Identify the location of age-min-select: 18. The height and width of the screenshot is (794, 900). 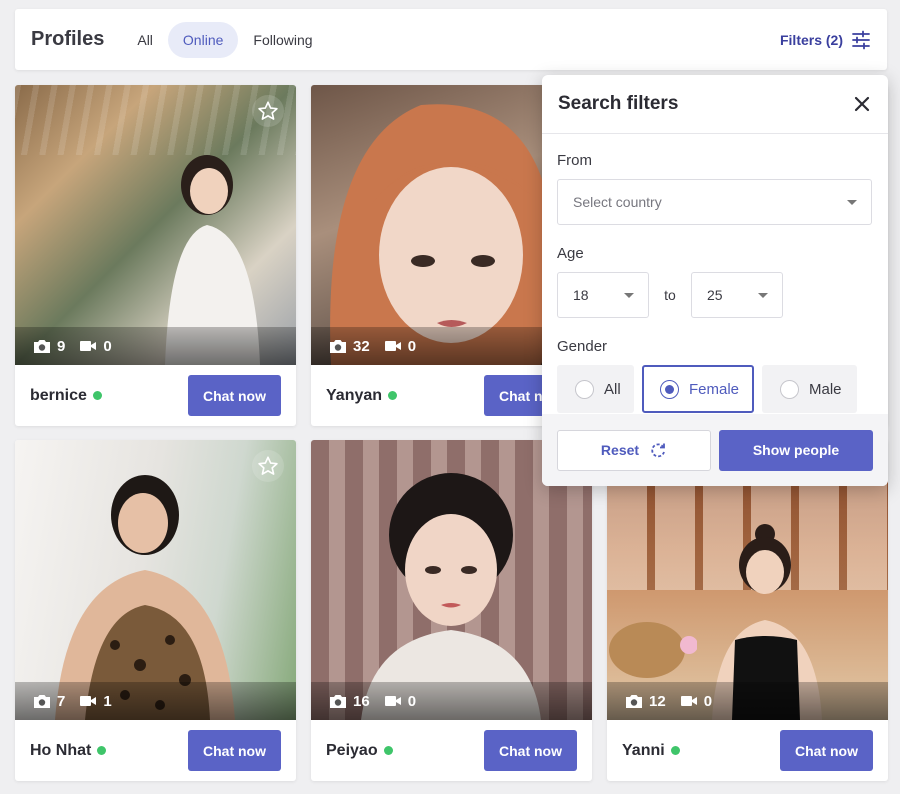
(603, 295).